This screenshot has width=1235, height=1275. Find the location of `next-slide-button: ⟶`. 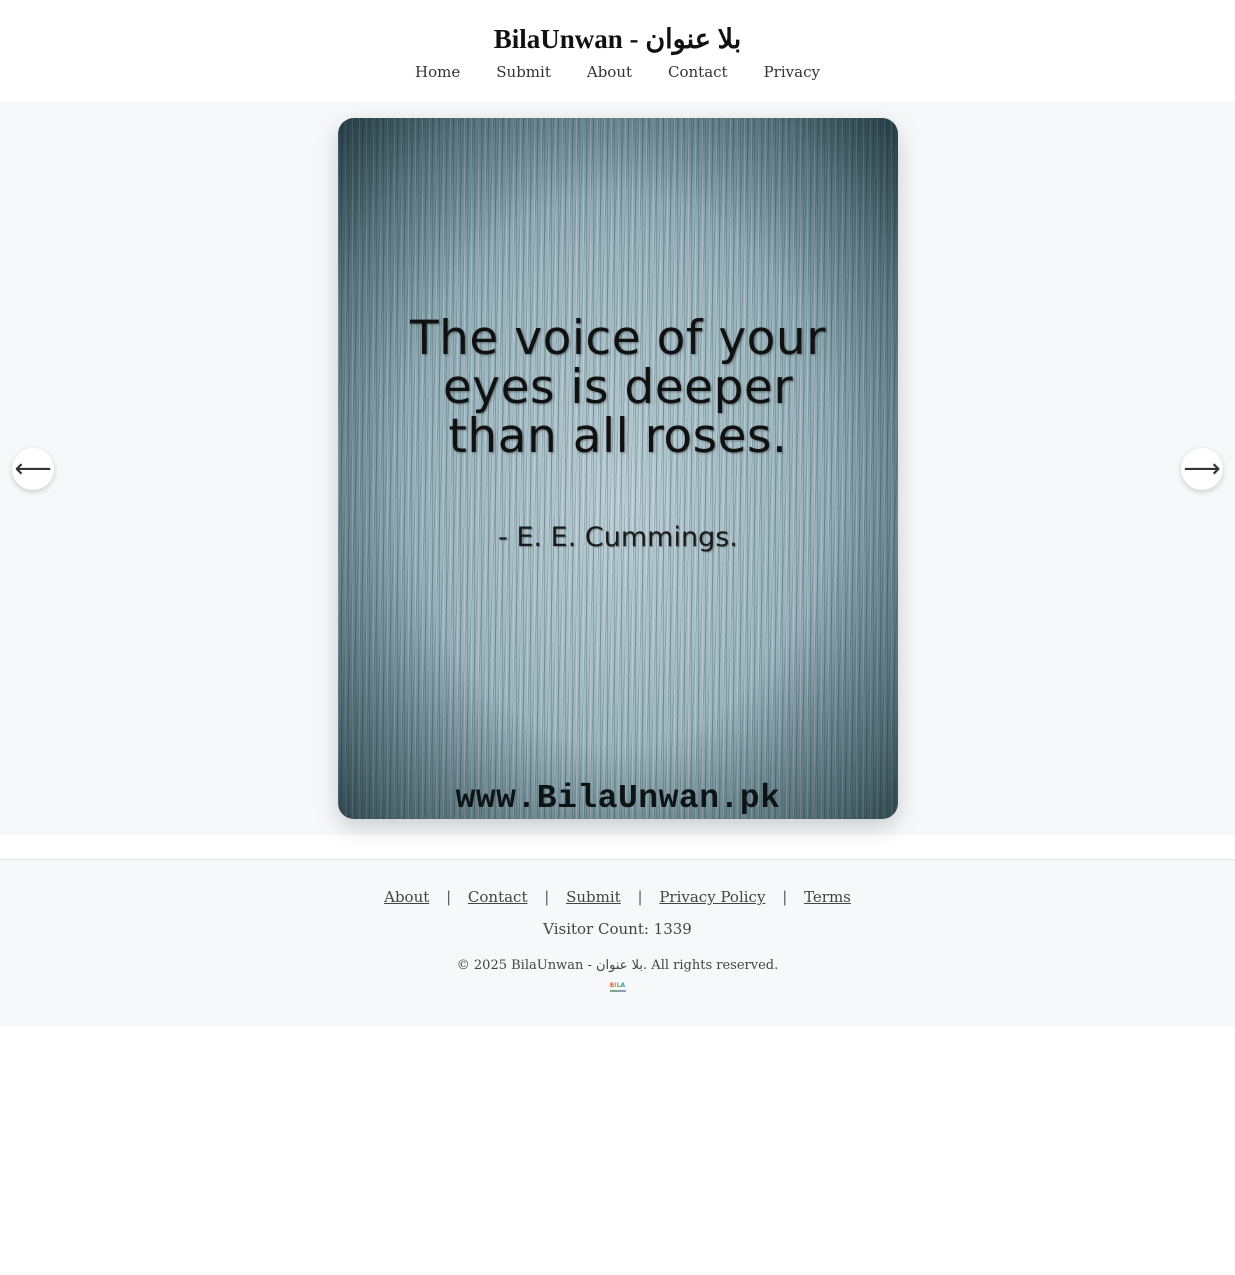

next-slide-button: ⟶ is located at coordinates (1202, 469).